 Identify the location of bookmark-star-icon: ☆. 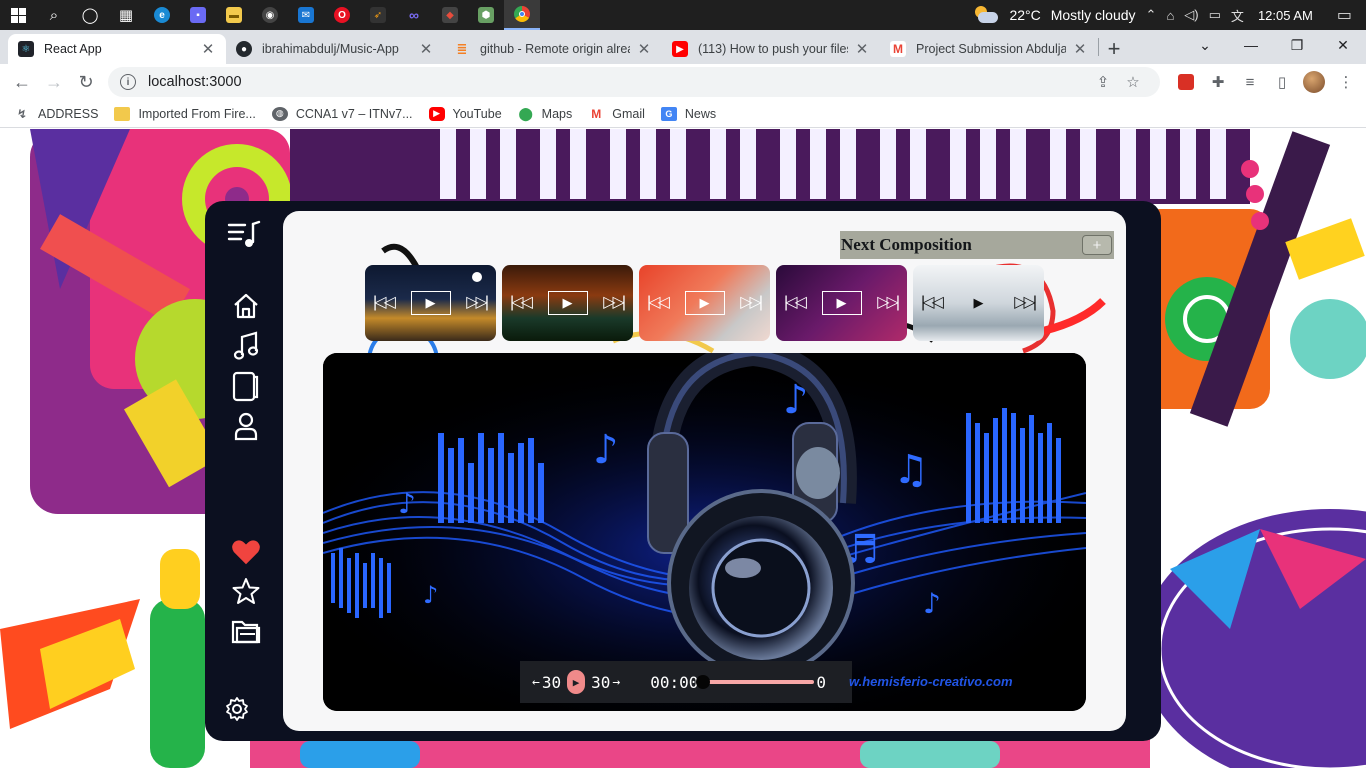
(1133, 82).